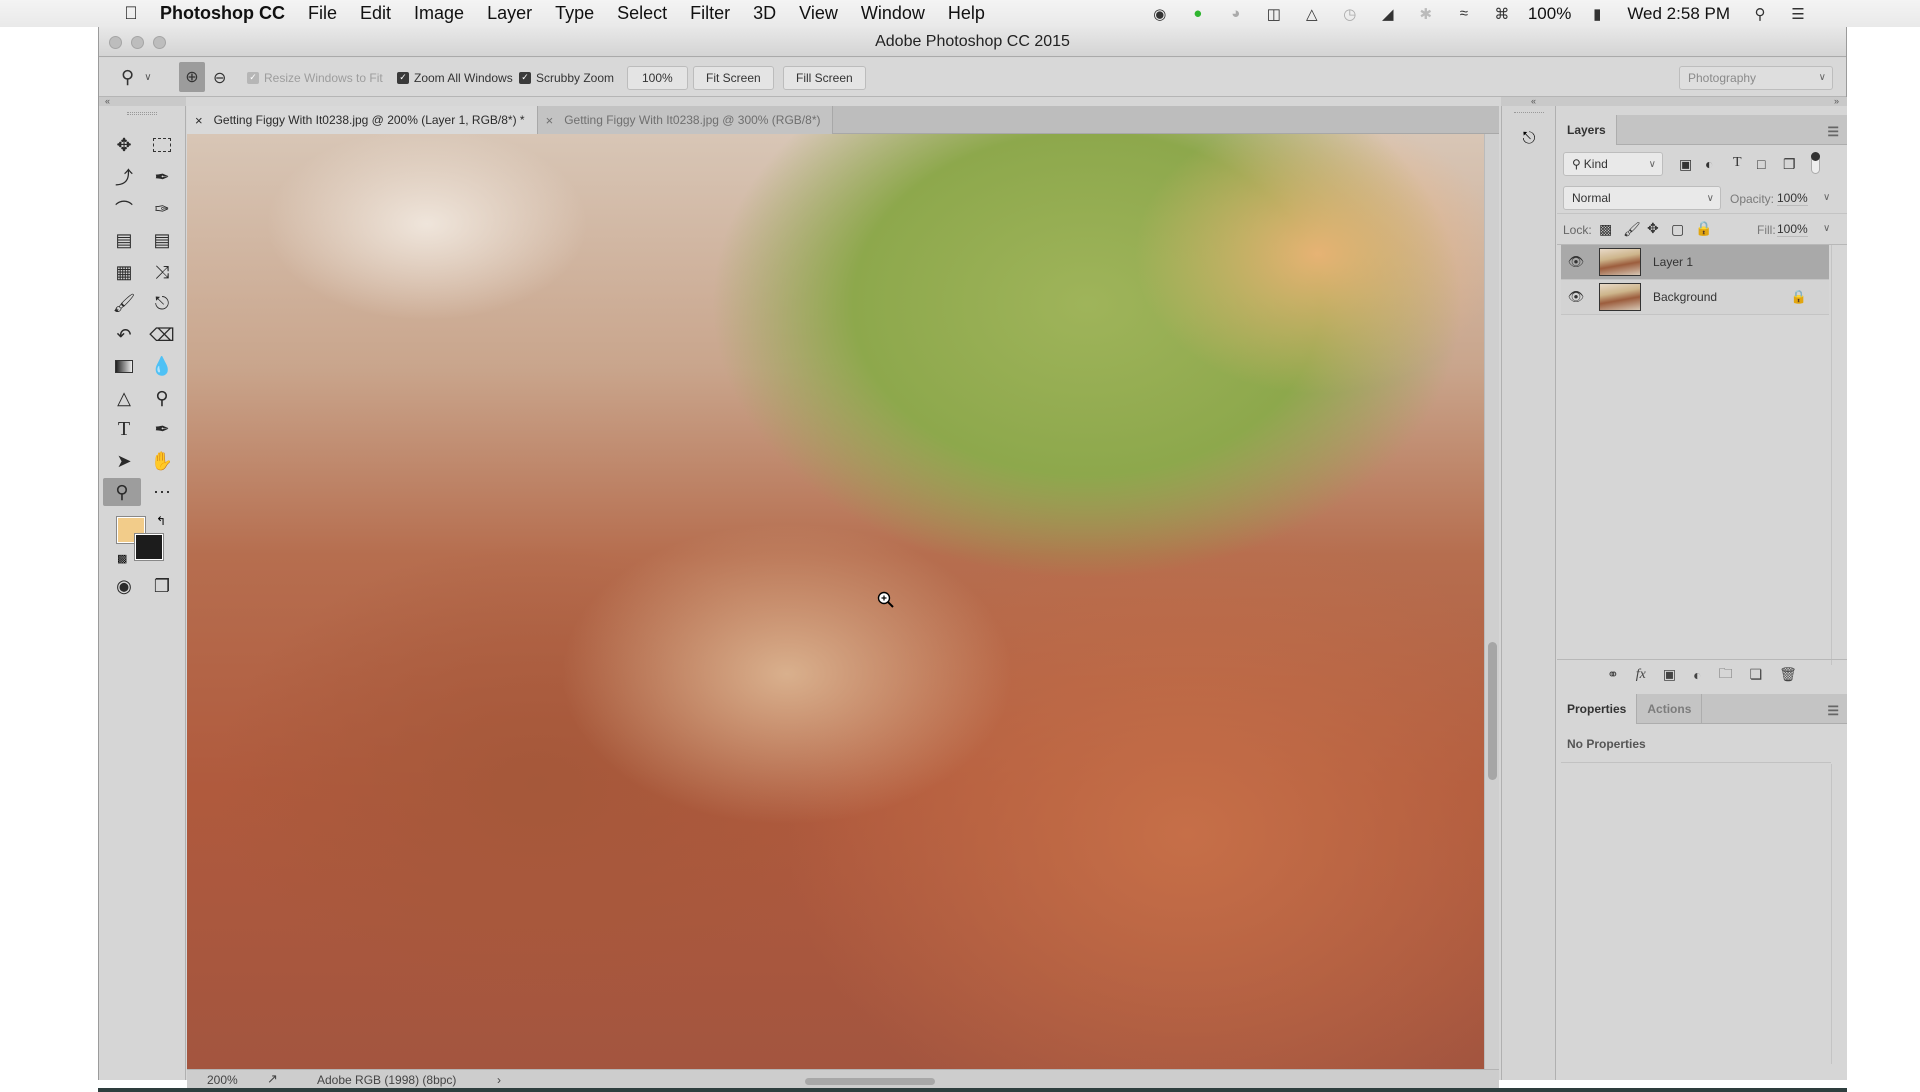  I want to click on add-mask-icon: ▣, so click(1669, 674).